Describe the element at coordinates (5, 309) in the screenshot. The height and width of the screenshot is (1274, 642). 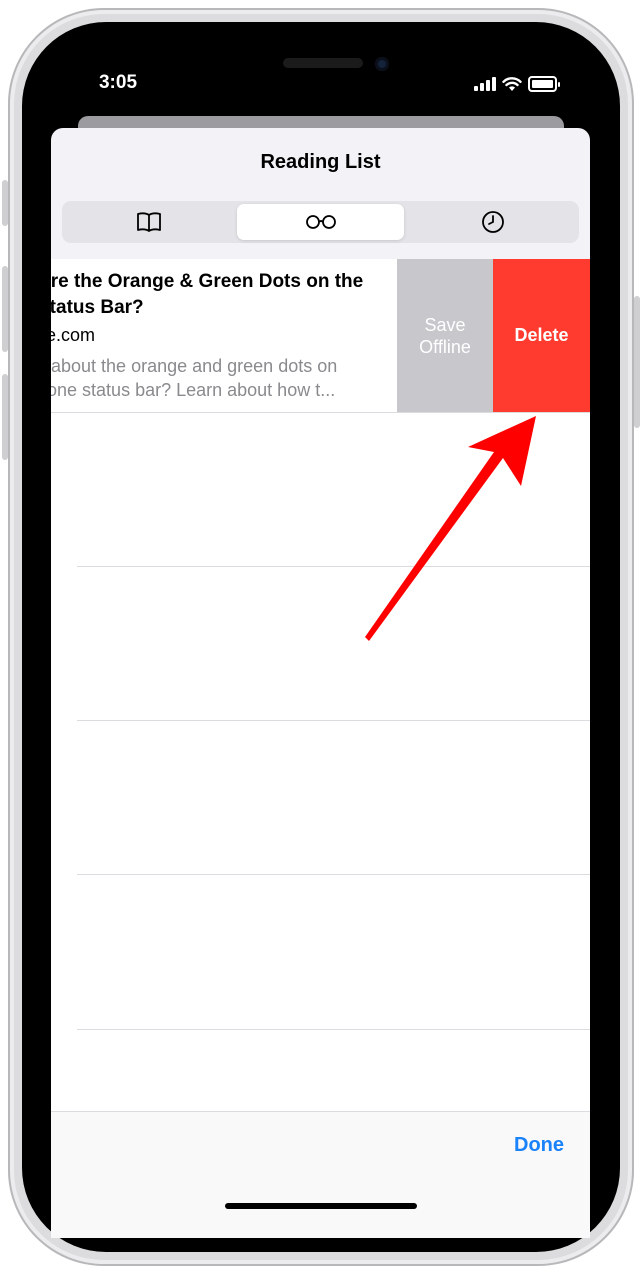
I see `volume-up-button` at that location.